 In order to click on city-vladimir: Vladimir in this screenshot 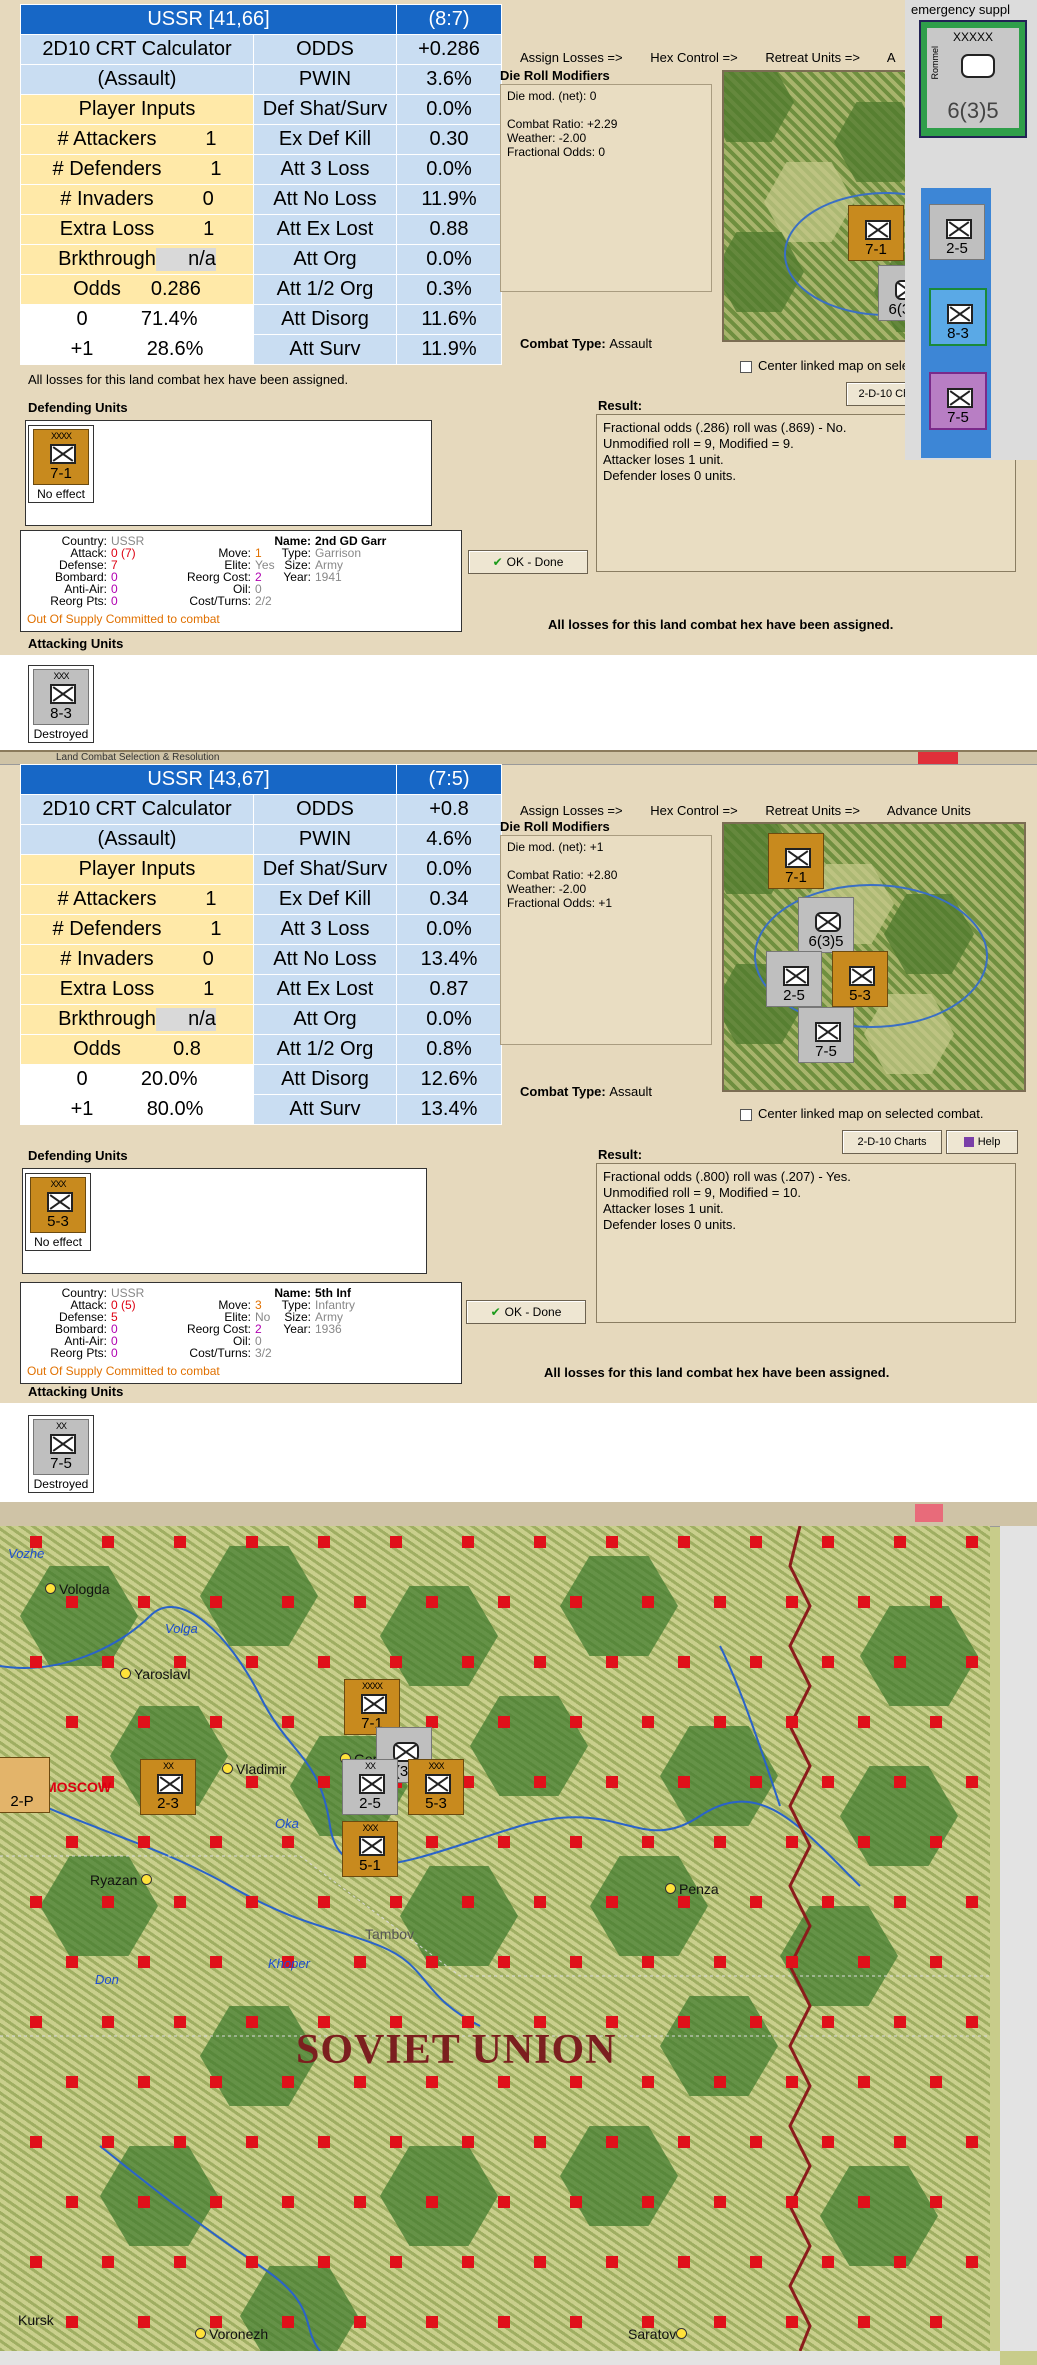, I will do `click(254, 1769)`.